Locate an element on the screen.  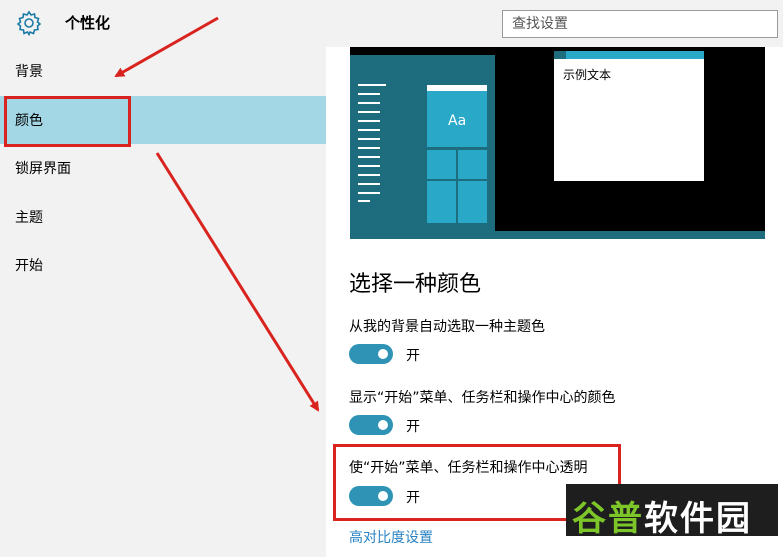
watermark-text: 谷普软件园 is located at coordinates (662, 519).